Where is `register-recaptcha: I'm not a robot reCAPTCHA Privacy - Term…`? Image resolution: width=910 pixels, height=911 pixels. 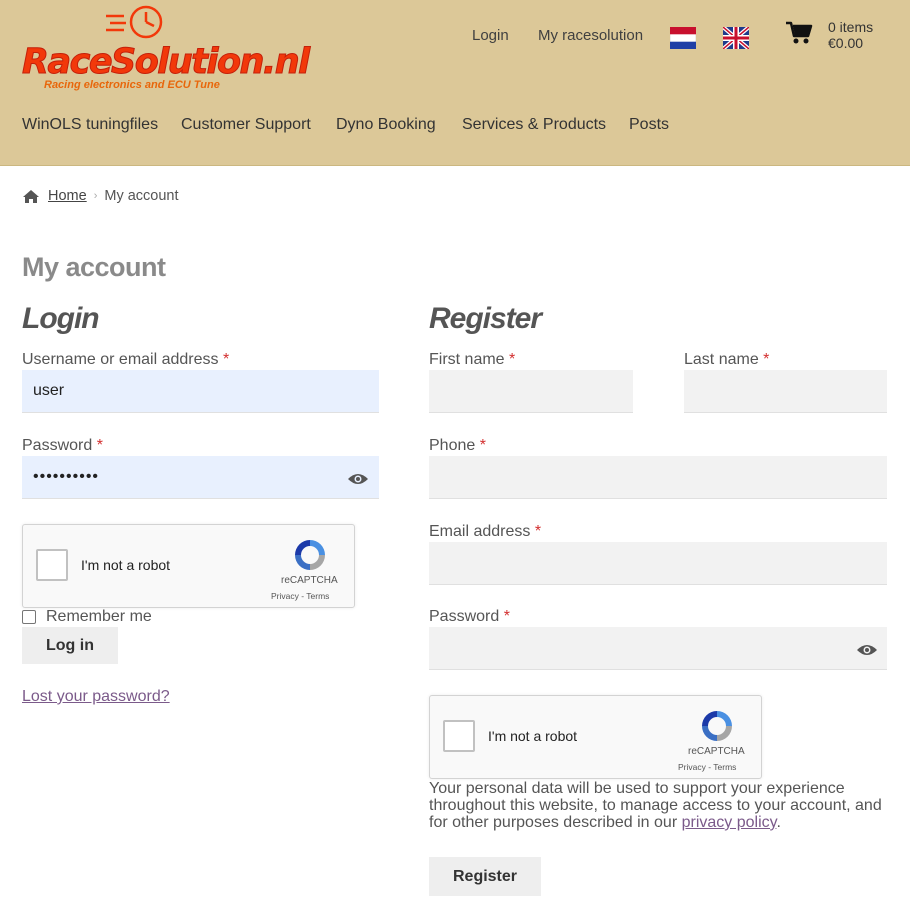
register-recaptcha: I'm not a robot reCAPTCHA Privacy - Term… is located at coordinates (595, 737).